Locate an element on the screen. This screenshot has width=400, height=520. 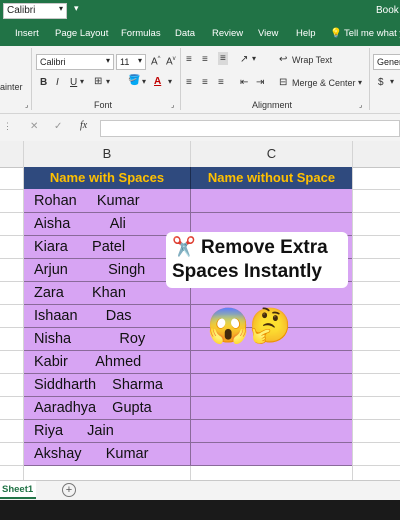
wrap-text-icon: ↩ is located at coordinates (283, 59).